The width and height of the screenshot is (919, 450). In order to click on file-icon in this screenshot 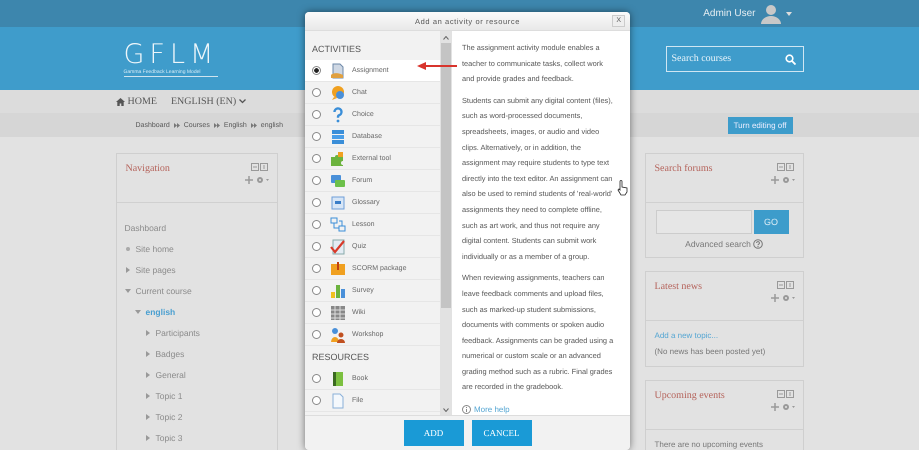, I will do `click(338, 400)`.